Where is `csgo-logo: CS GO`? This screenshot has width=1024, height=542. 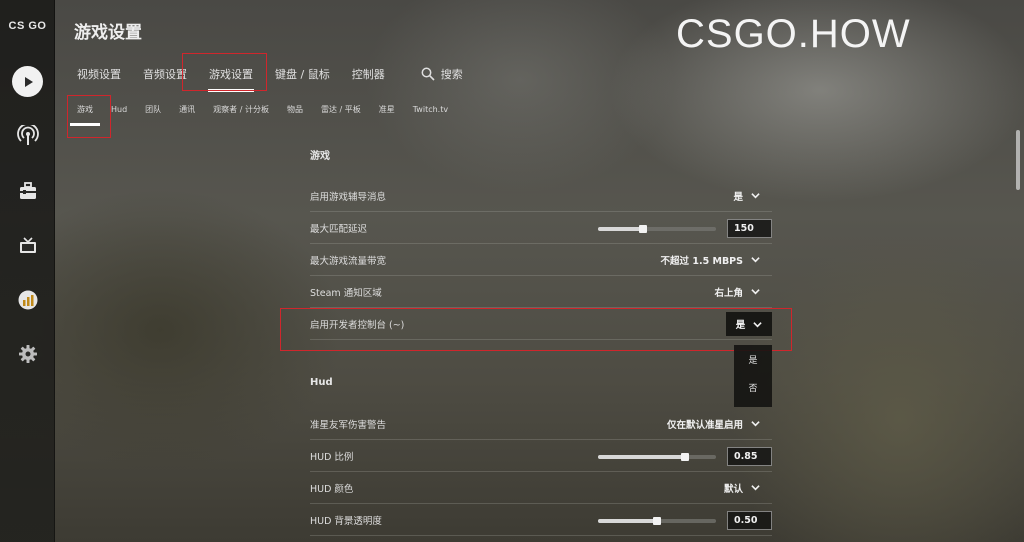 csgo-logo: CS GO is located at coordinates (27, 26).